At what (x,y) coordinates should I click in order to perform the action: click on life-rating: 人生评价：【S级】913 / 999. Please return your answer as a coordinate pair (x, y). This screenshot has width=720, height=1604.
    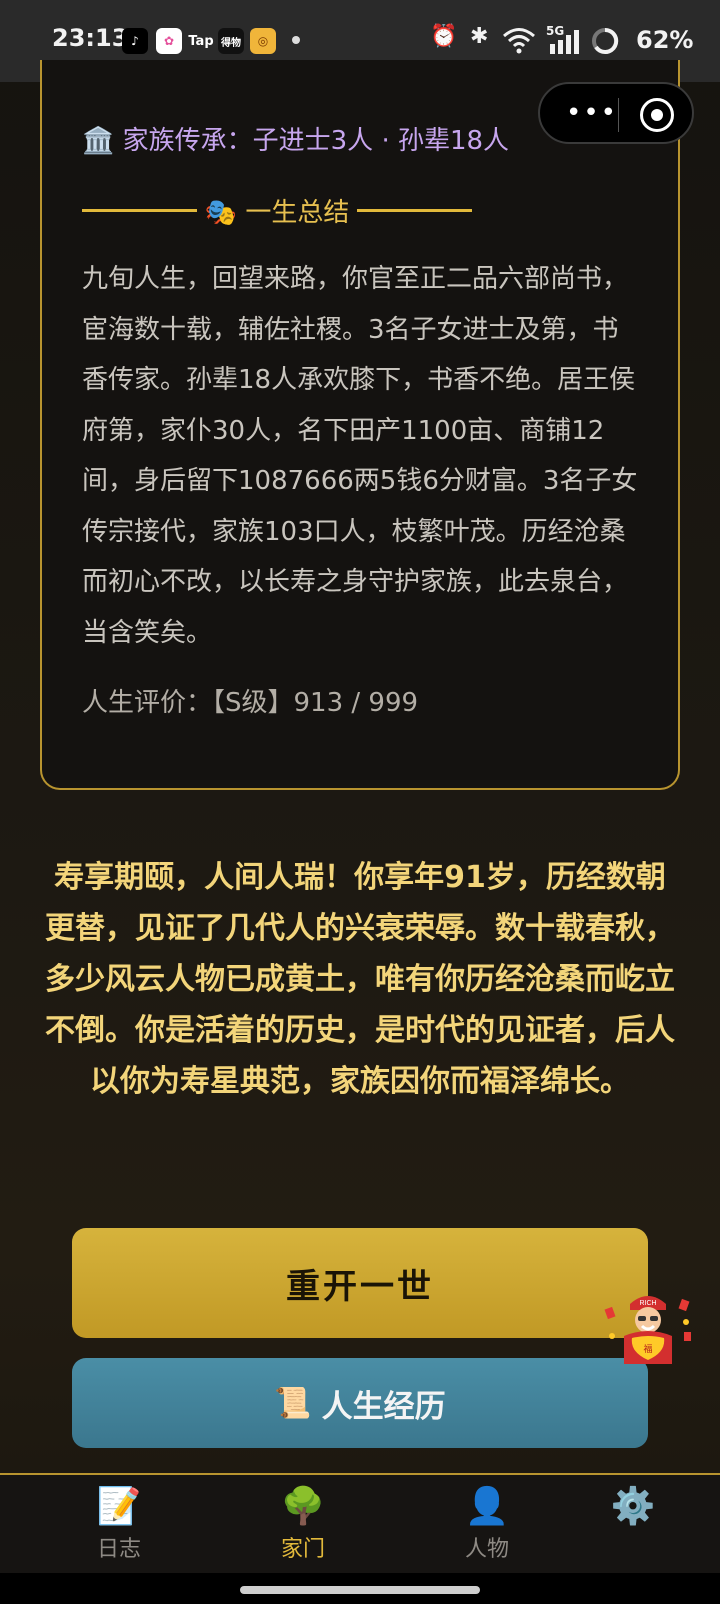
    Looking at the image, I should click on (250, 703).